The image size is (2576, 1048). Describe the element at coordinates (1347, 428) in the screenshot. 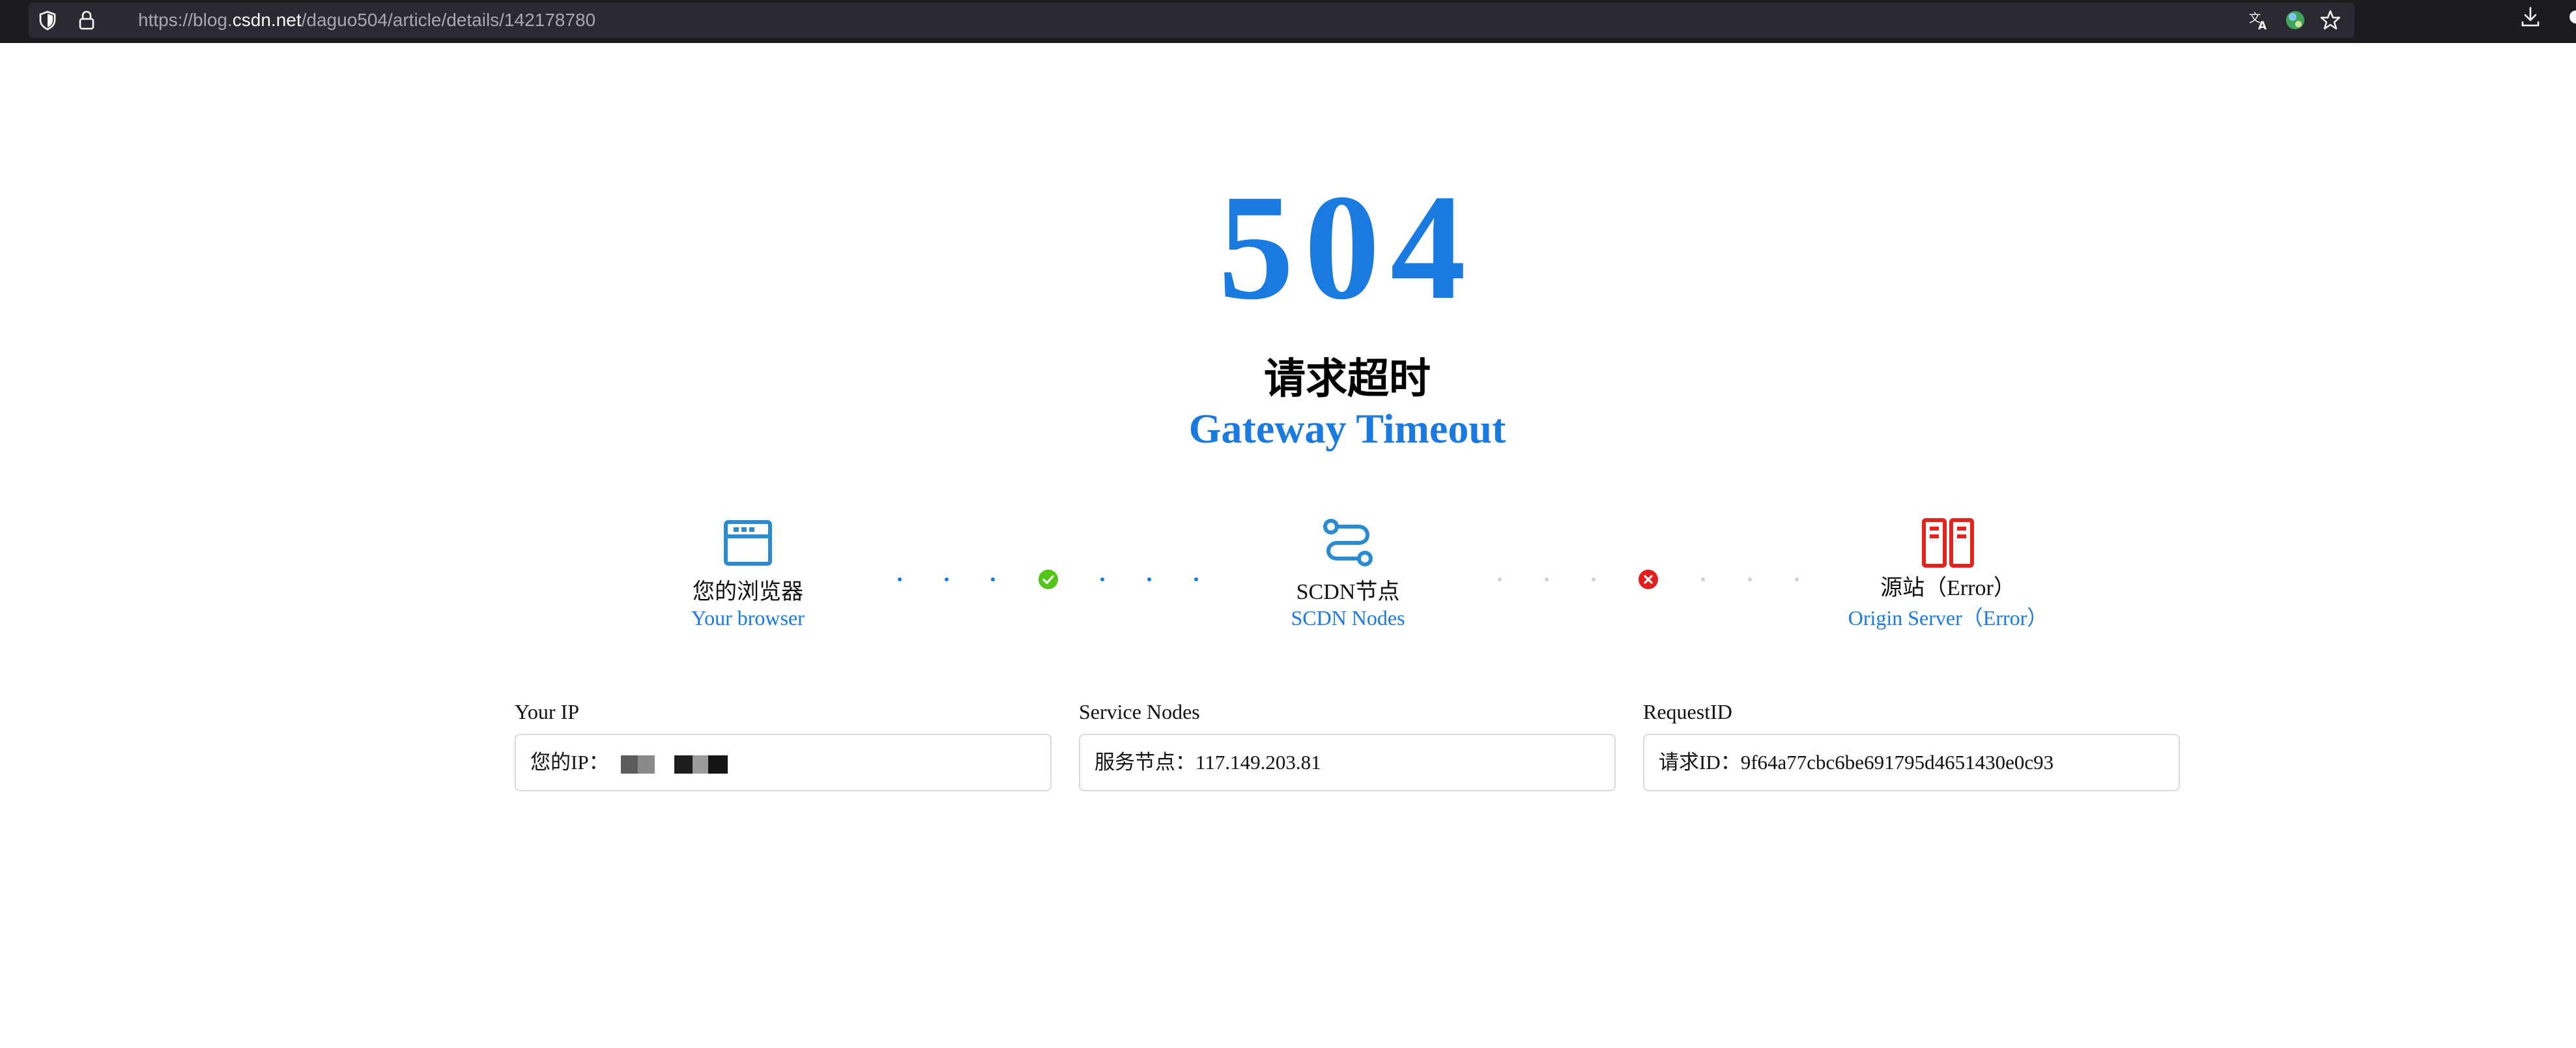

I see `error-title-en: Gateway Timeout` at that location.